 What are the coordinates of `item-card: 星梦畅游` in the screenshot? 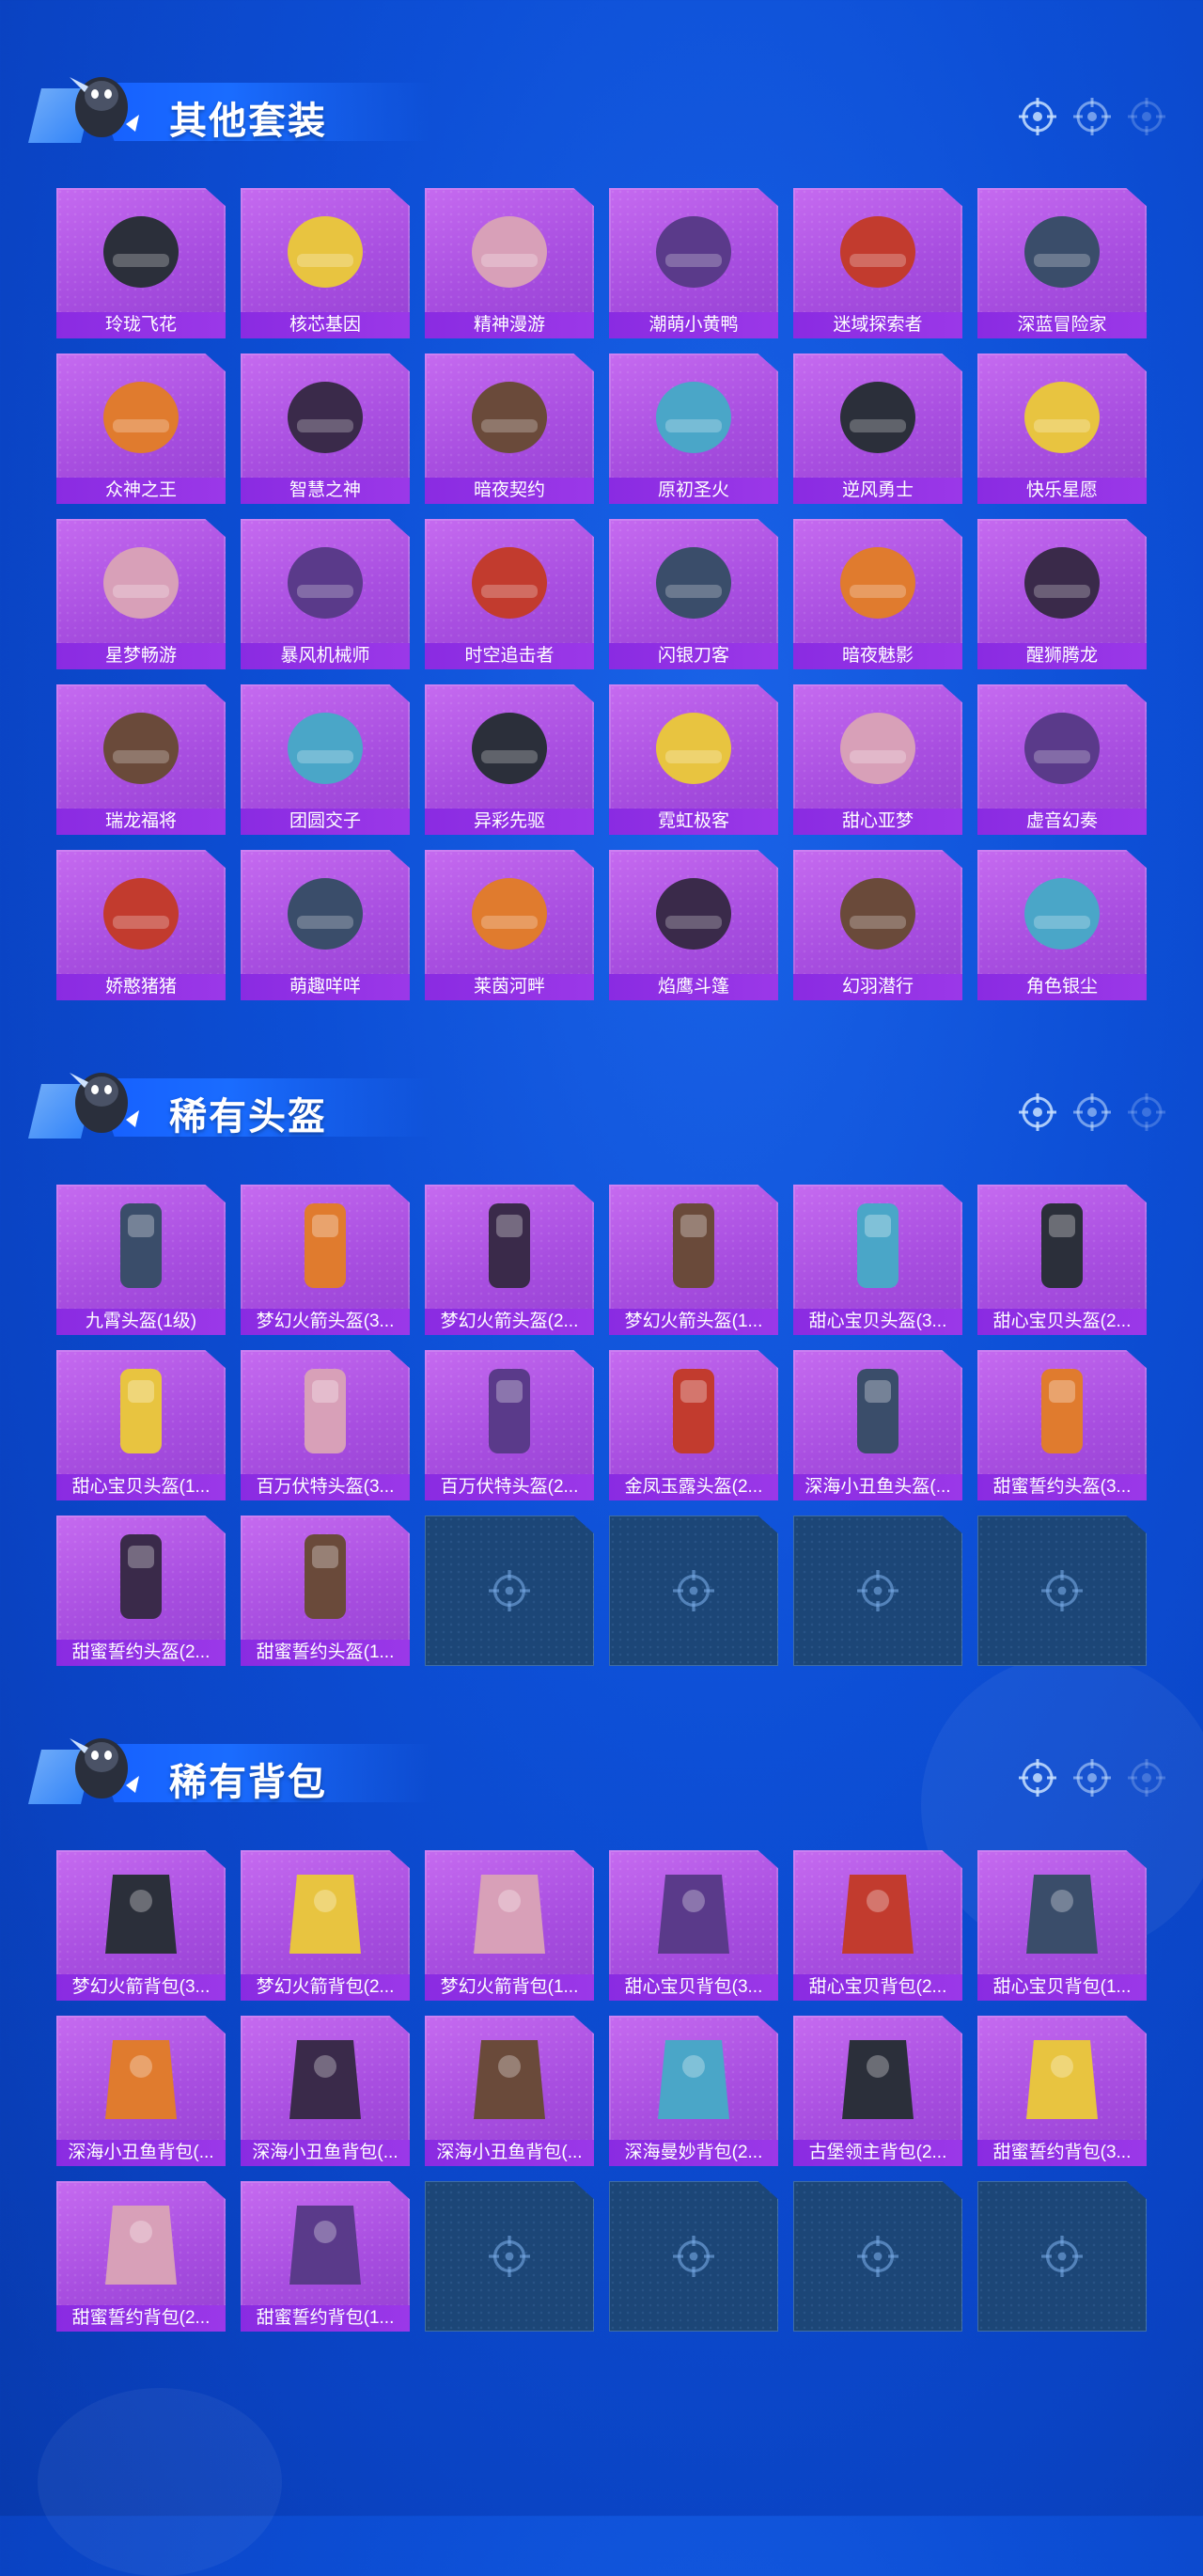 It's located at (141, 594).